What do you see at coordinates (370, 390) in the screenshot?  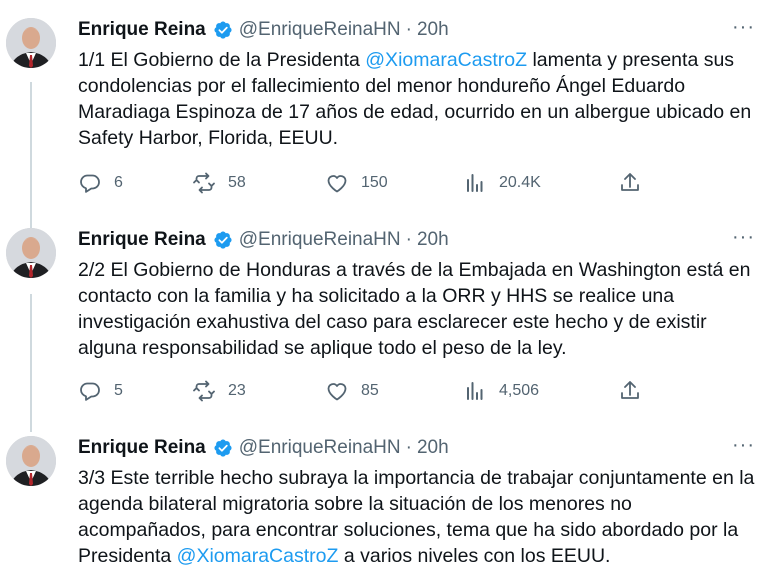 I see `like-count: 85` at bounding box center [370, 390].